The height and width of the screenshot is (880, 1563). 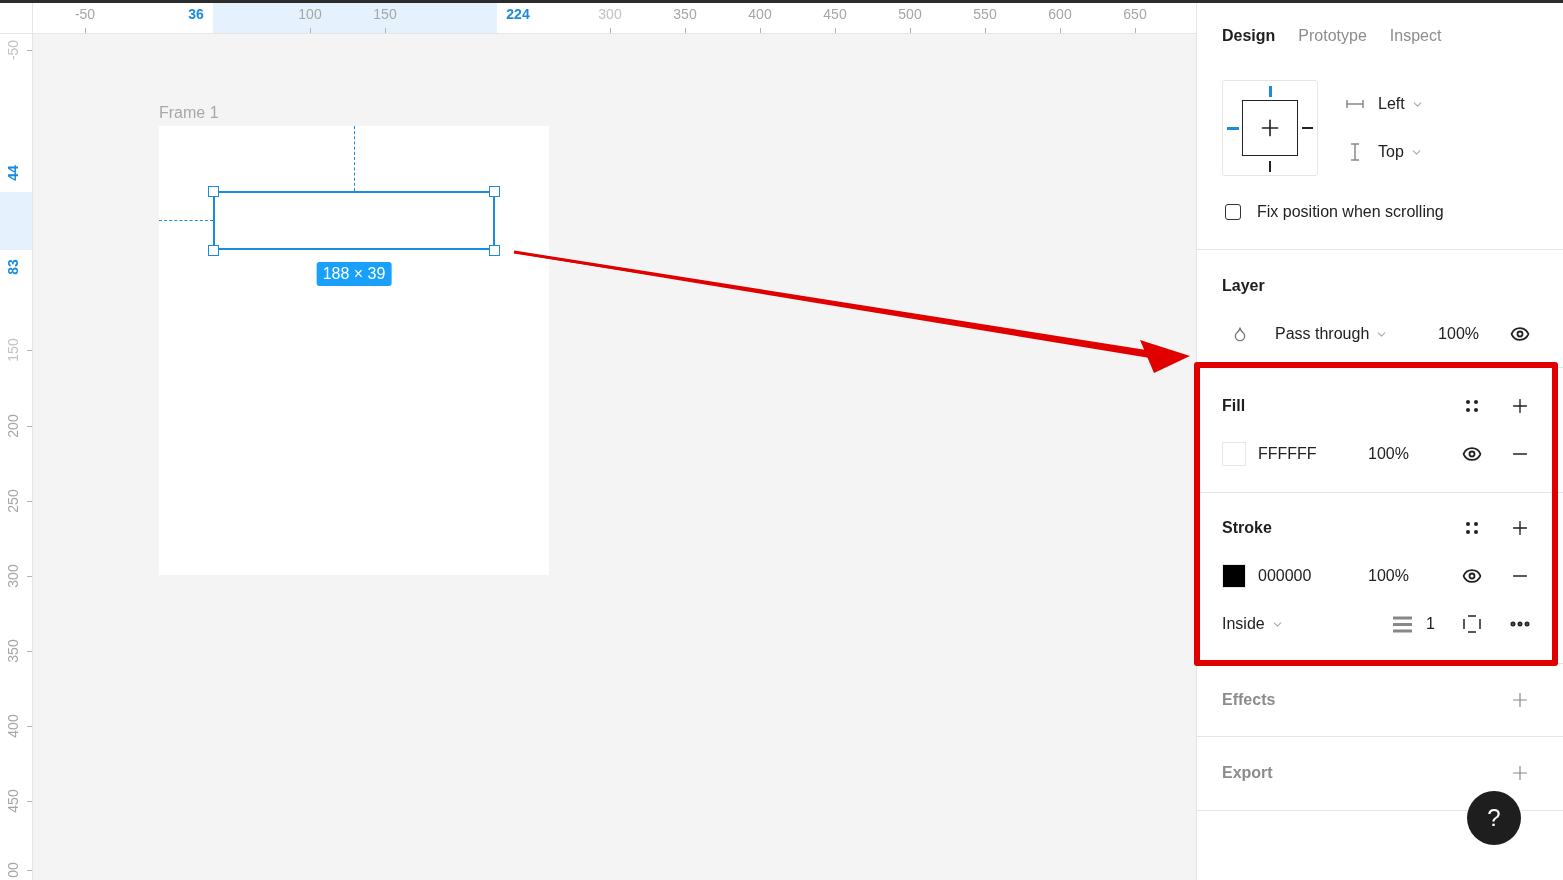 What do you see at coordinates (13, 870) in the screenshot?
I see `ruler-label: 00` at bounding box center [13, 870].